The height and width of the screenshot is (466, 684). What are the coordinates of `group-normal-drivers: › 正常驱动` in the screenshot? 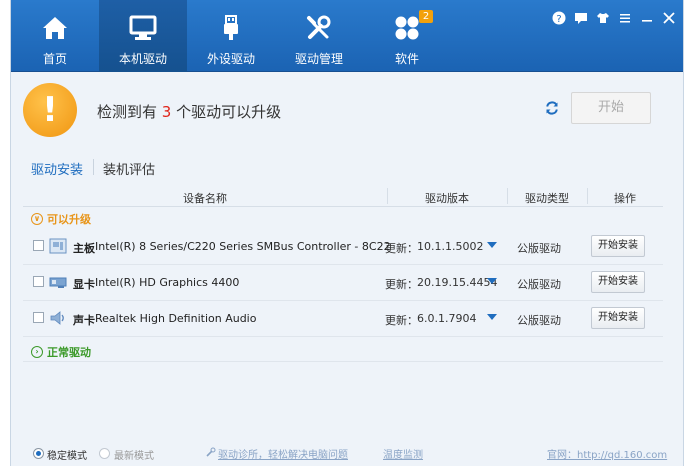 It's located at (61, 352).